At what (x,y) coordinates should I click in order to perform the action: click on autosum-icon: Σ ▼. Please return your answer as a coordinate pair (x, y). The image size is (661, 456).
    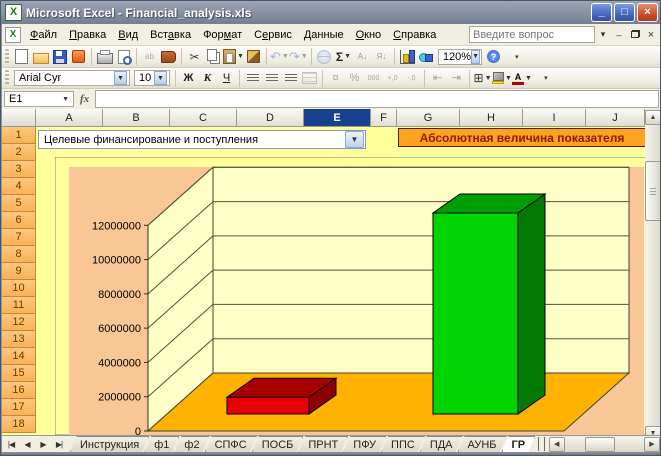
    Looking at the image, I should click on (343, 57).